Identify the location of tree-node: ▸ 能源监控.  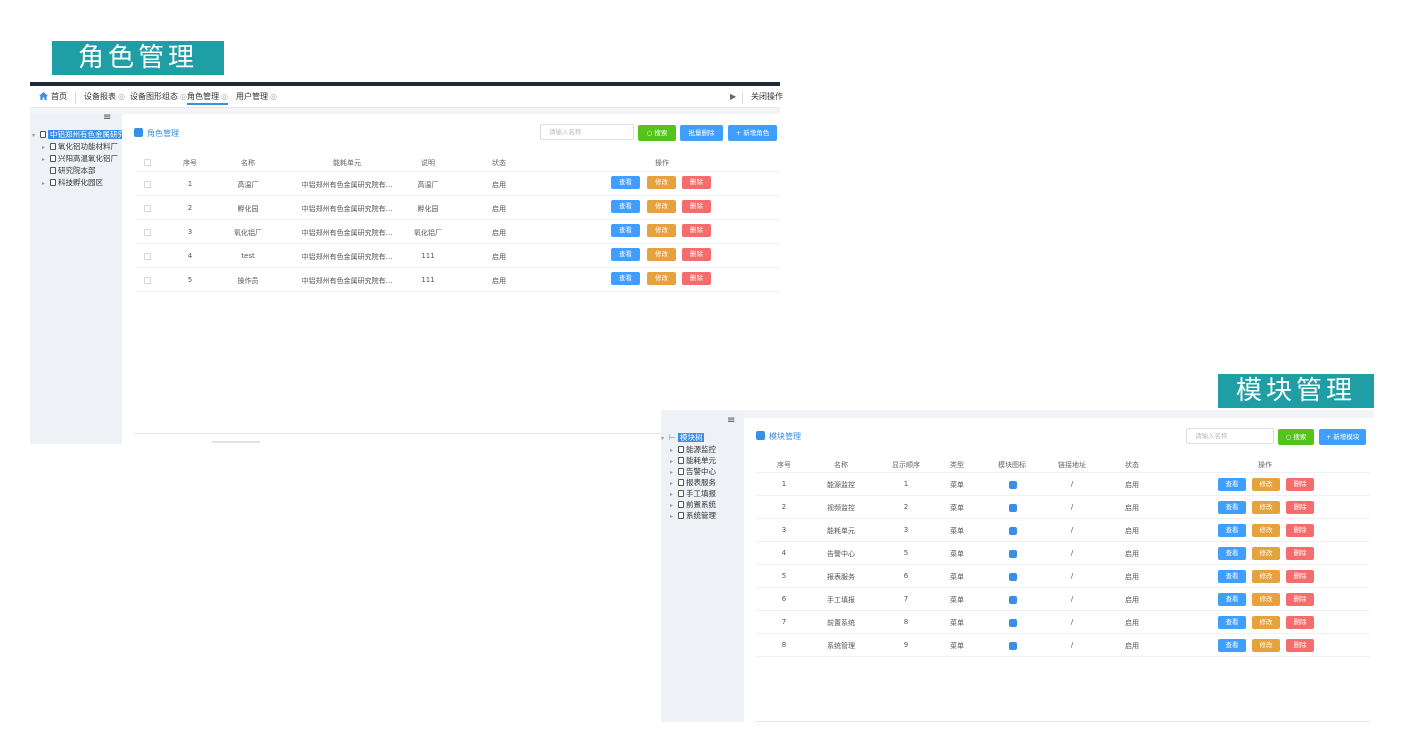
(693, 449).